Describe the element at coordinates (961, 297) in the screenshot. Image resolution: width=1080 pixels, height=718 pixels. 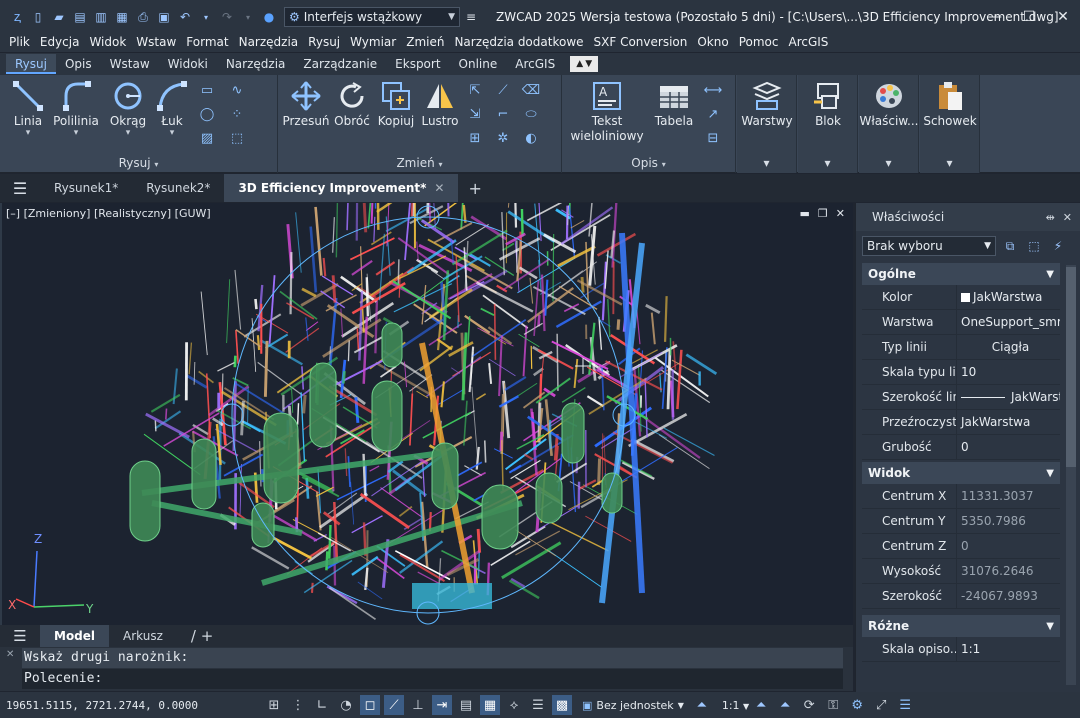
I see `property-row: Kolor JakWarstwa` at that location.